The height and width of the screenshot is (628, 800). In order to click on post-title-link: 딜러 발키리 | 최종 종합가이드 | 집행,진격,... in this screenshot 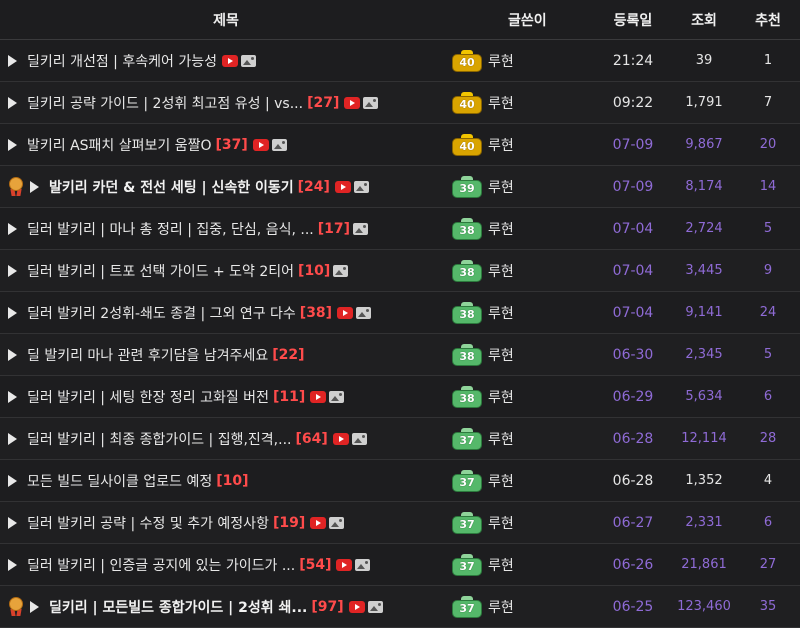, I will do `click(159, 439)`.